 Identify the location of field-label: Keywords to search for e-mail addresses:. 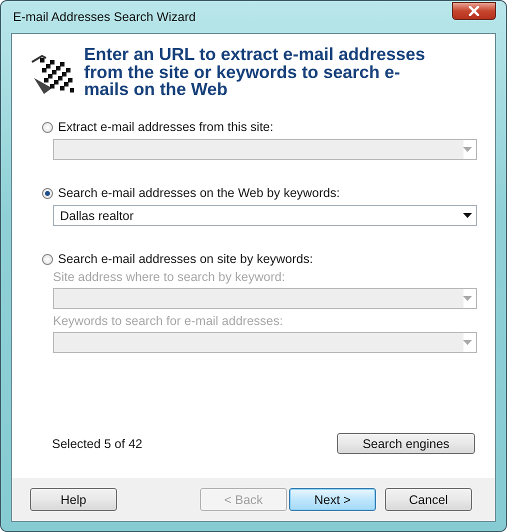
(168, 321).